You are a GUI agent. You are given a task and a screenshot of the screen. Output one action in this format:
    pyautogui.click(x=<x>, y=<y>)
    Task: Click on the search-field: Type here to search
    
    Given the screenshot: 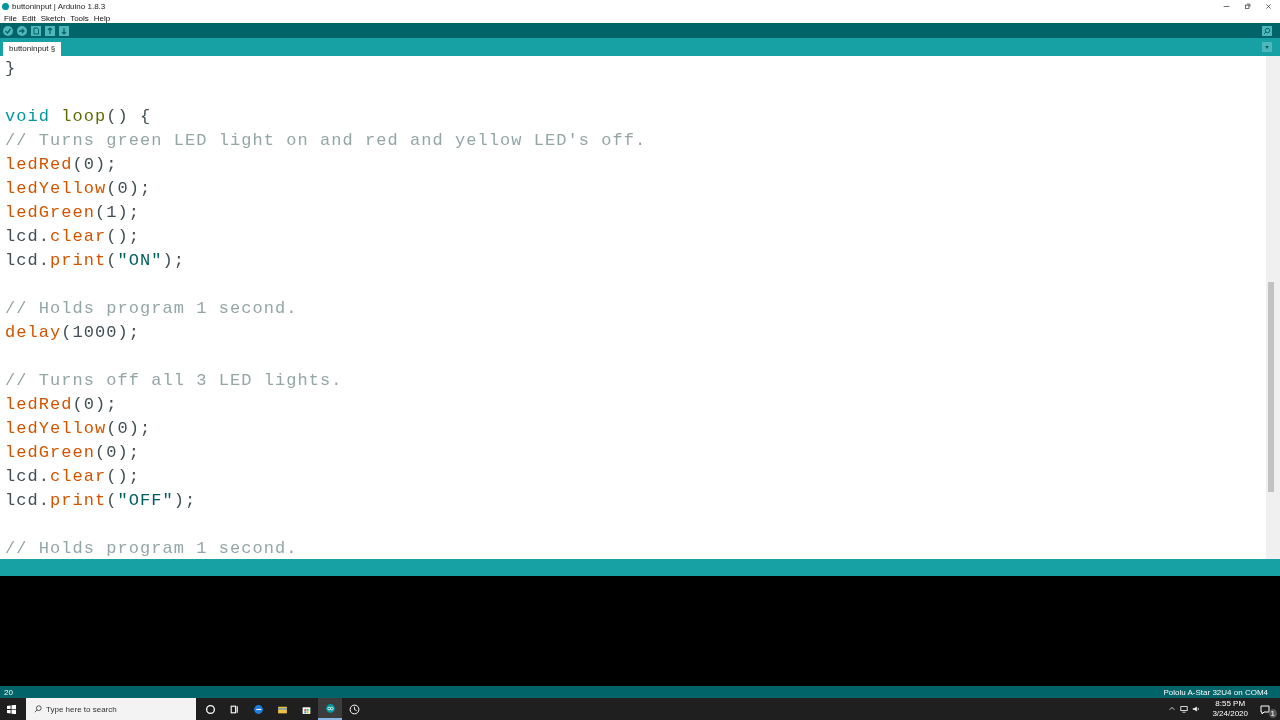 What is the action you would take?
    pyautogui.click(x=121, y=709)
    